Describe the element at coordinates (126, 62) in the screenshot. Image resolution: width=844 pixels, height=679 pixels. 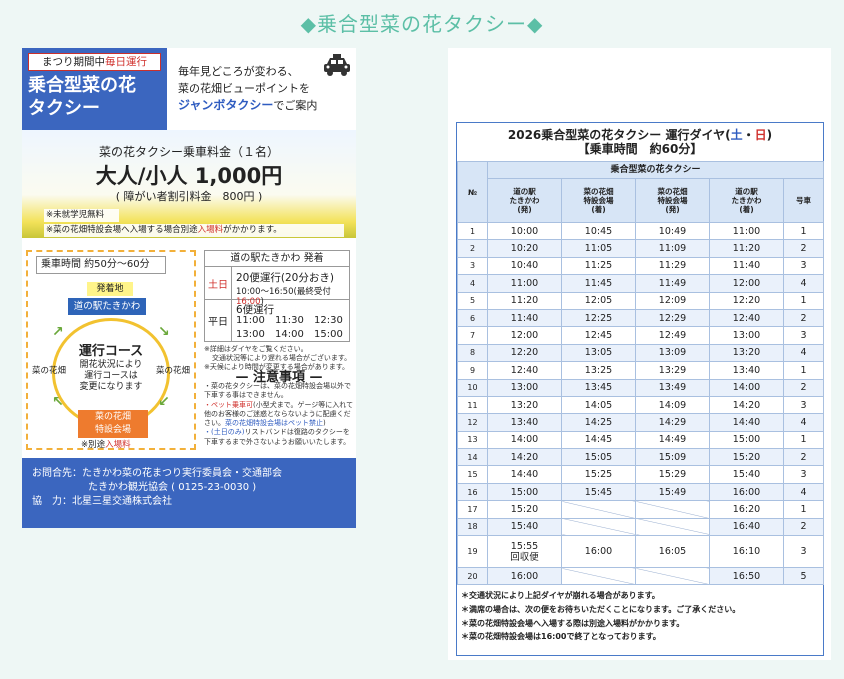
I see `badge-highlight: 毎日運行` at that location.